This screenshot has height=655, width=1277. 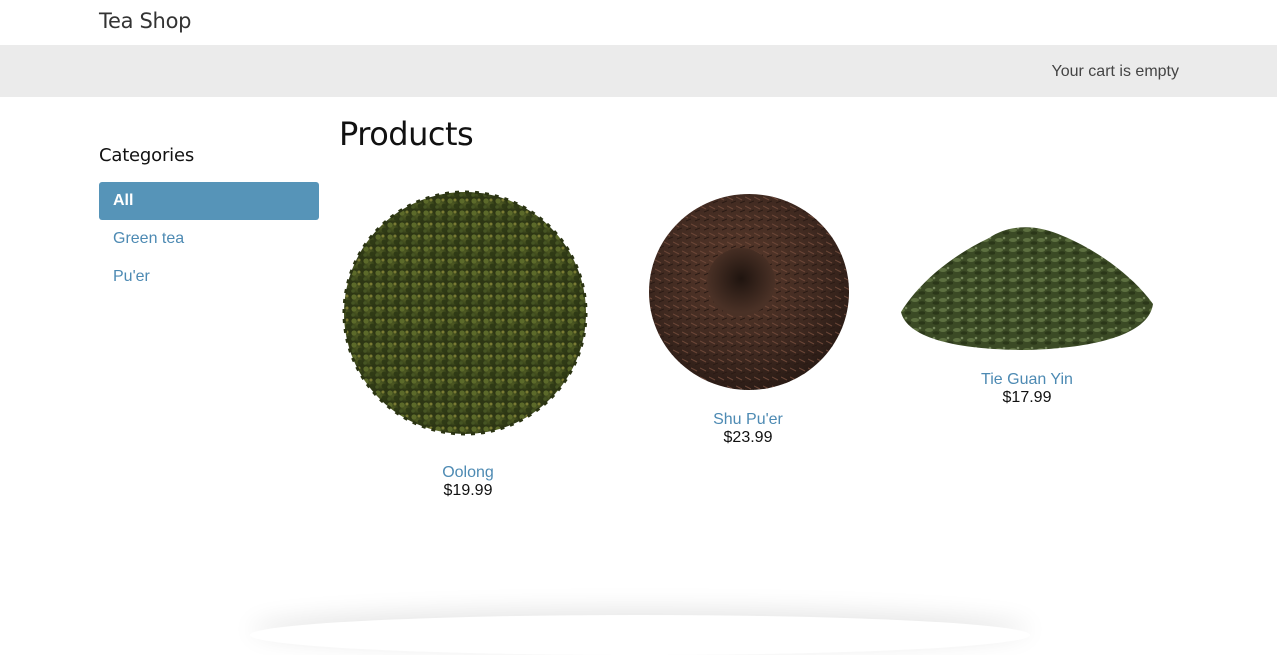 What do you see at coordinates (406, 134) in the screenshot?
I see `page-title: Products` at bounding box center [406, 134].